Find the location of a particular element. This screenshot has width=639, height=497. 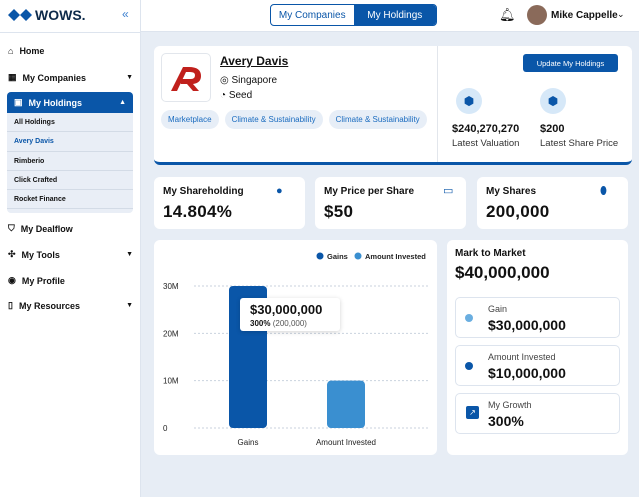

latest-share-price-label: Latest Share Price is located at coordinates (579, 143).